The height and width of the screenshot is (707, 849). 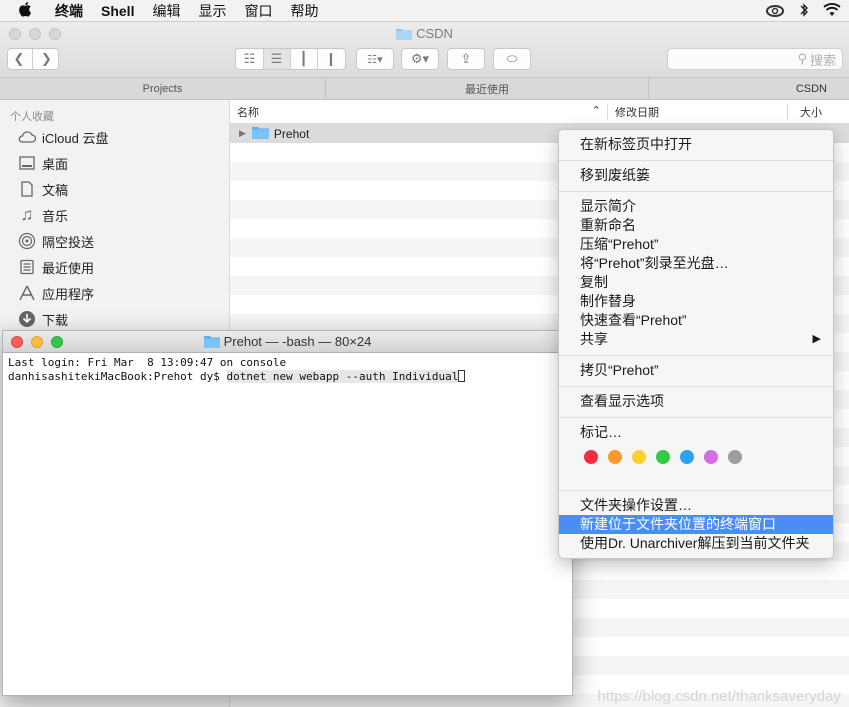 I want to click on back-forward-buttons: ❮ ❯, so click(x=33, y=59).